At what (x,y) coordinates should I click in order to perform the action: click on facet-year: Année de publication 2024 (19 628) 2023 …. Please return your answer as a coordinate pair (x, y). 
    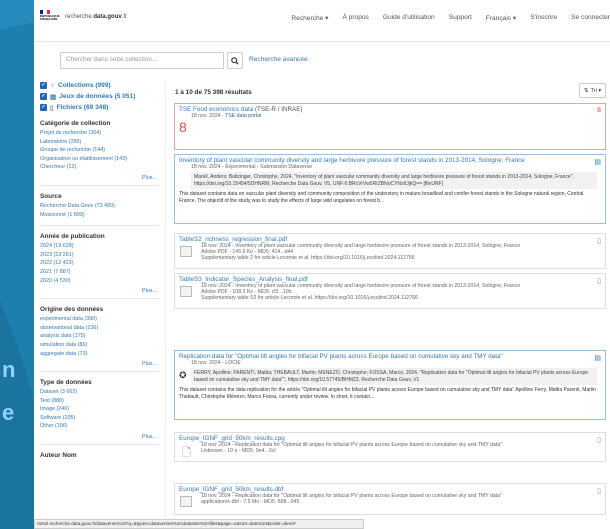
    Looking at the image, I should click on (99, 266).